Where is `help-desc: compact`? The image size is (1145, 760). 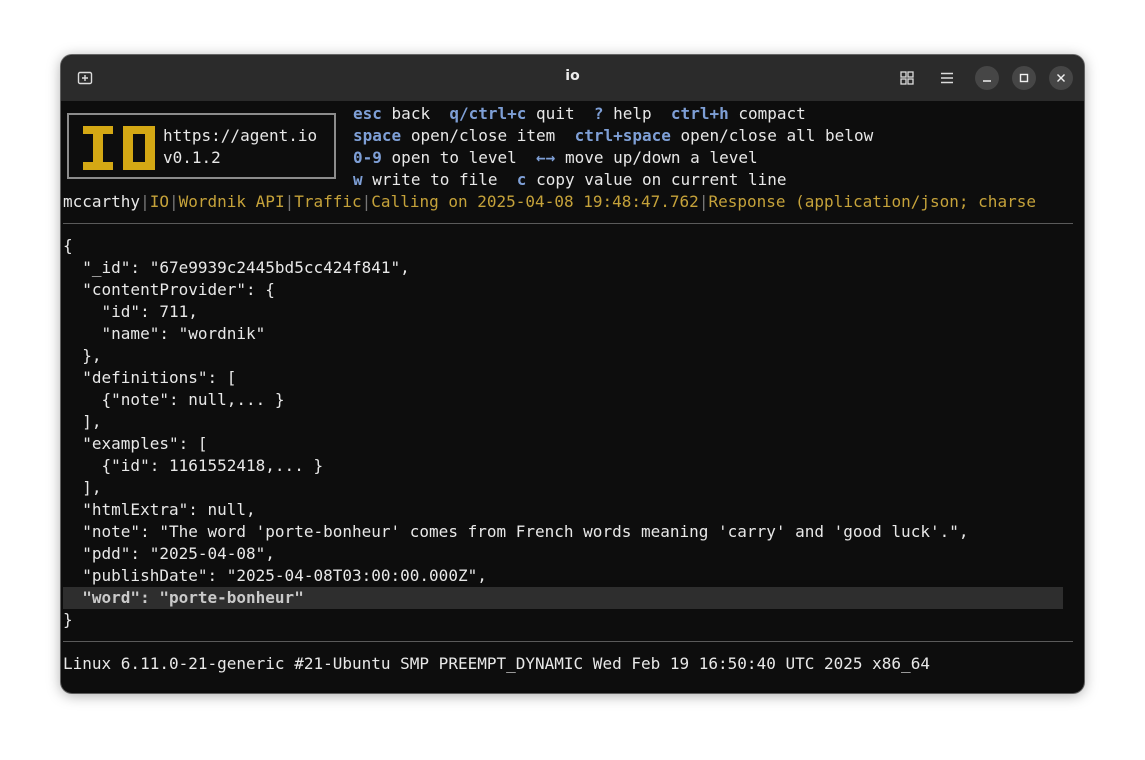
help-desc: compact is located at coordinates (772, 113).